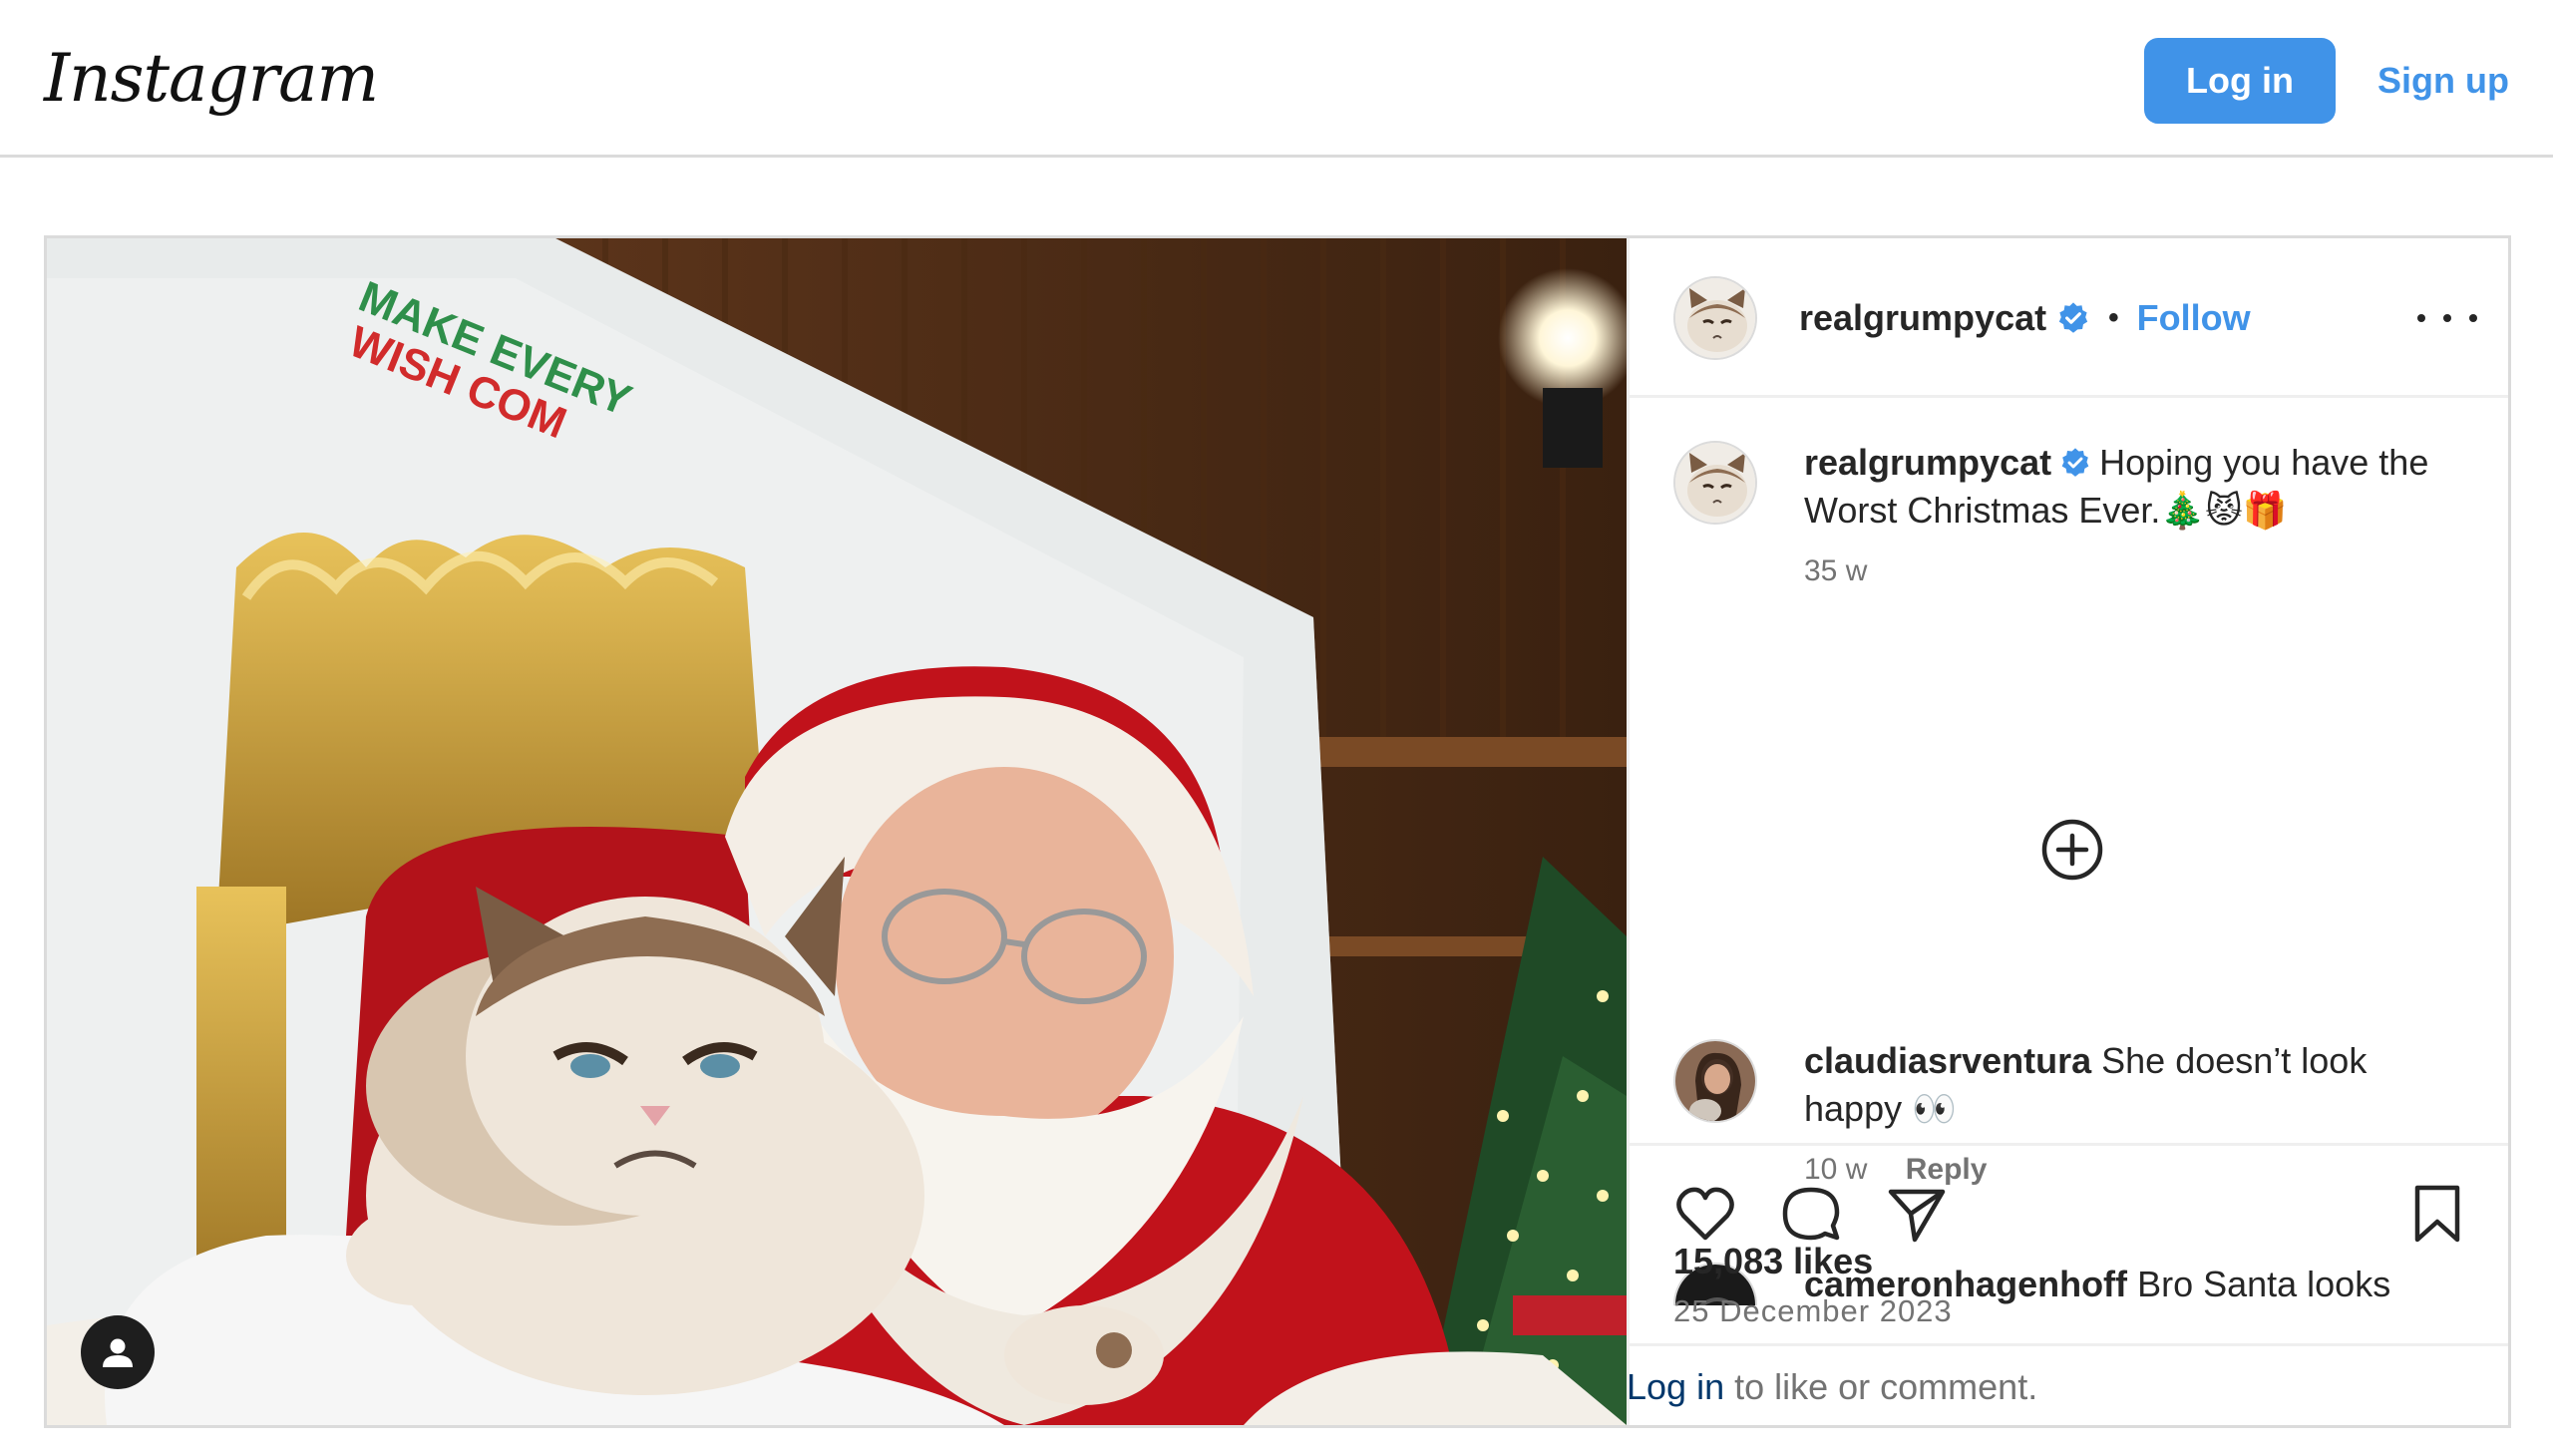 The width and height of the screenshot is (2553, 1456). Describe the element at coordinates (1705, 1214) in the screenshot. I see `heart-icon` at that location.